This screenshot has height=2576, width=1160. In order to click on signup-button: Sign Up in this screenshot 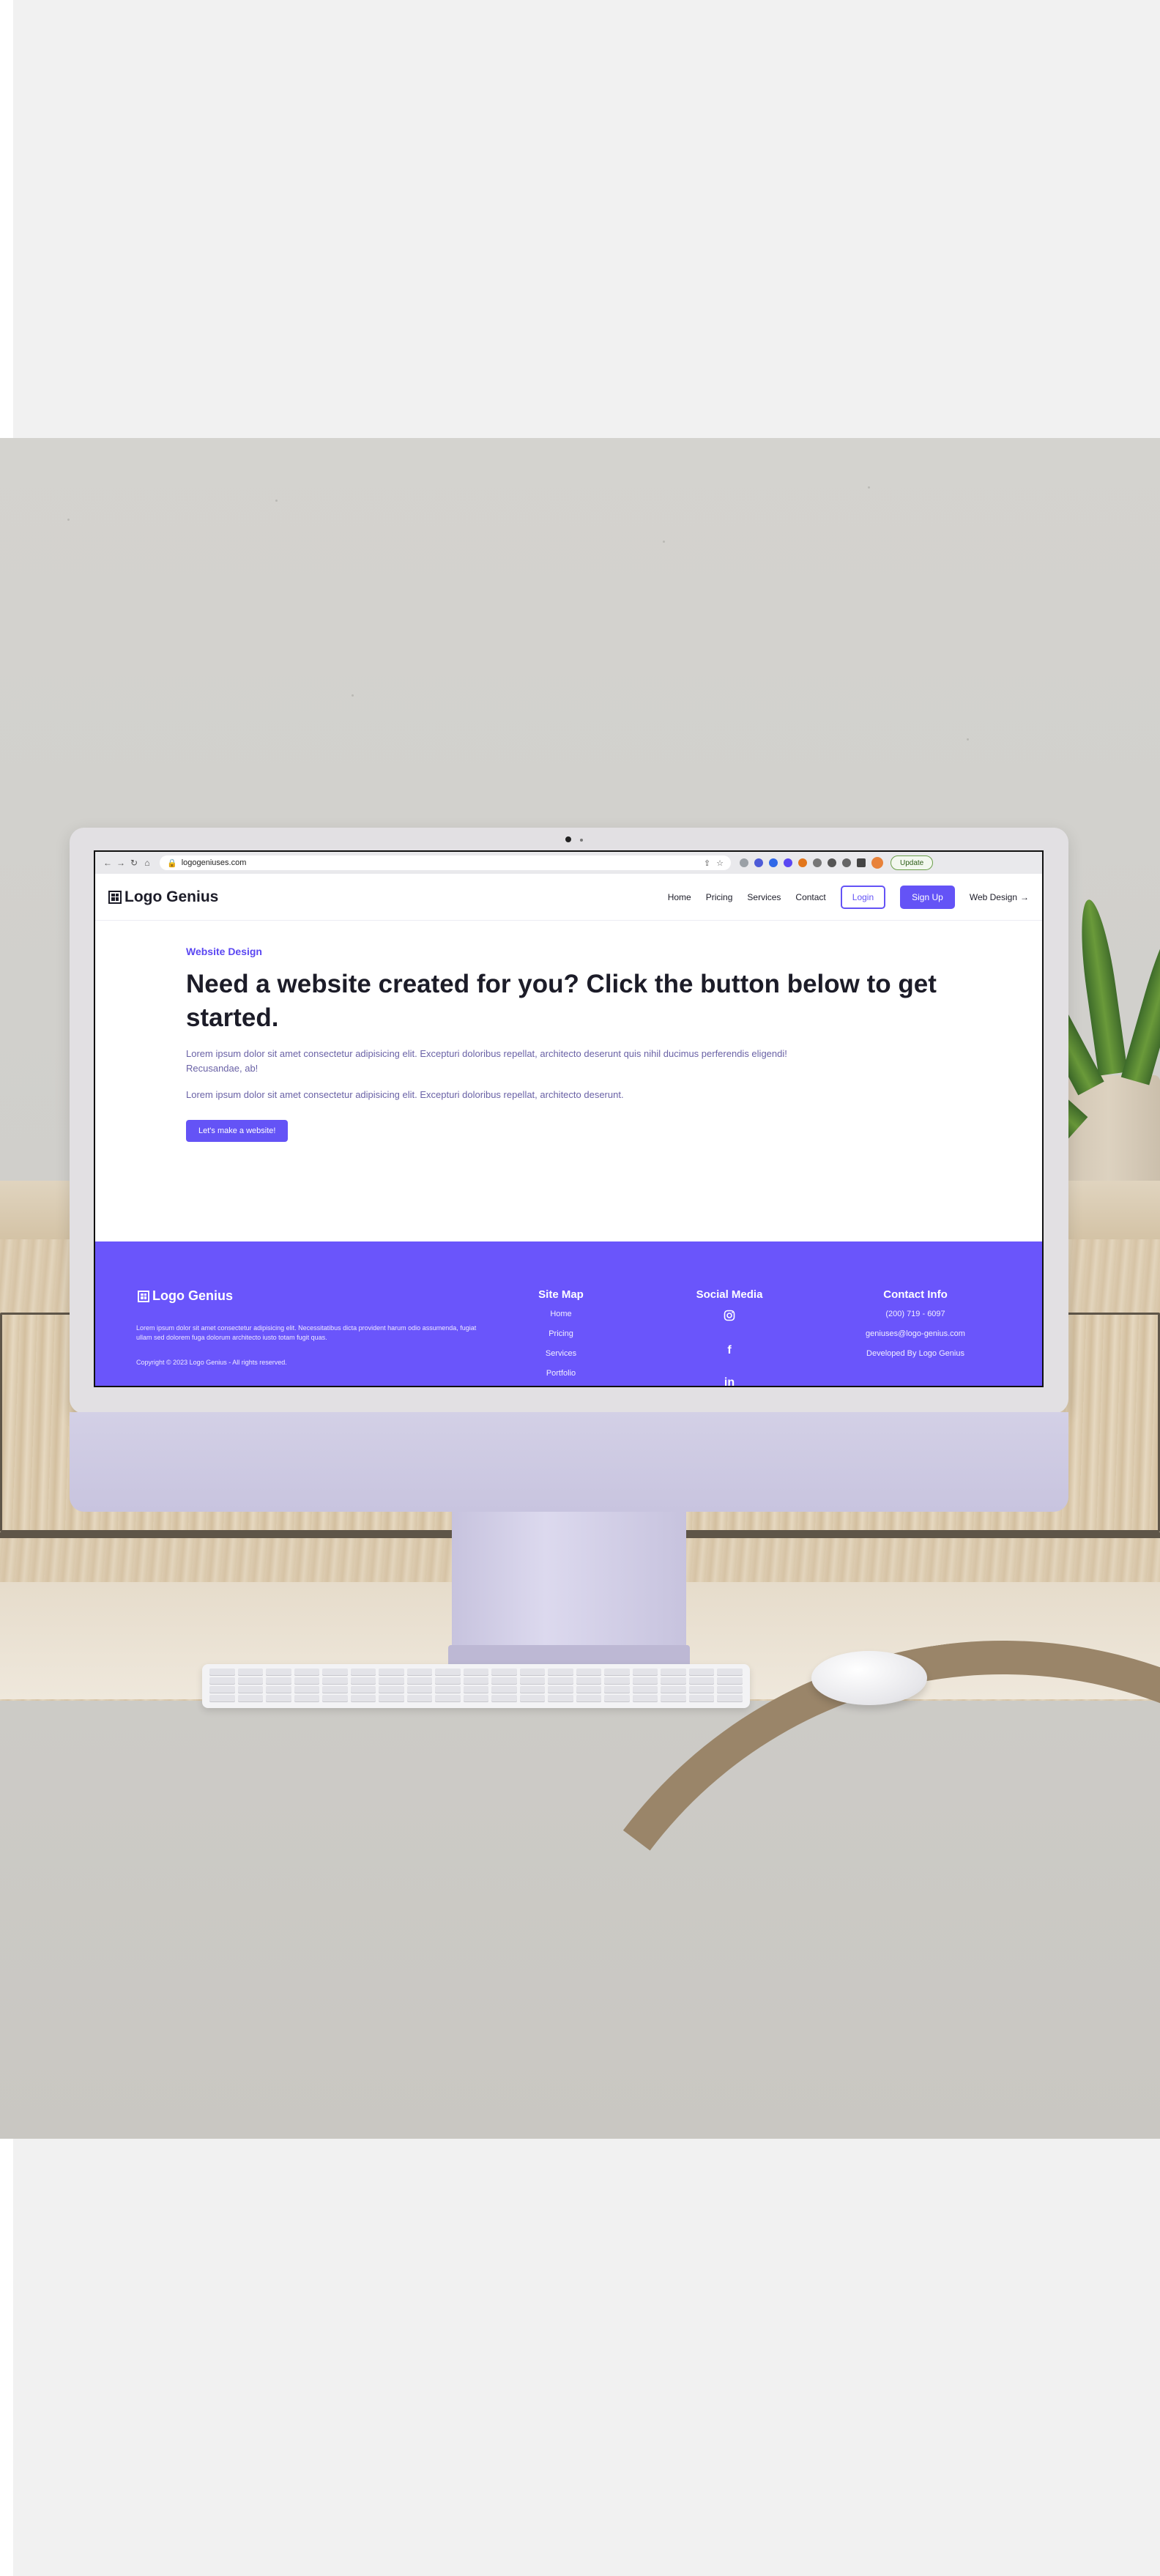, I will do `click(928, 897)`.